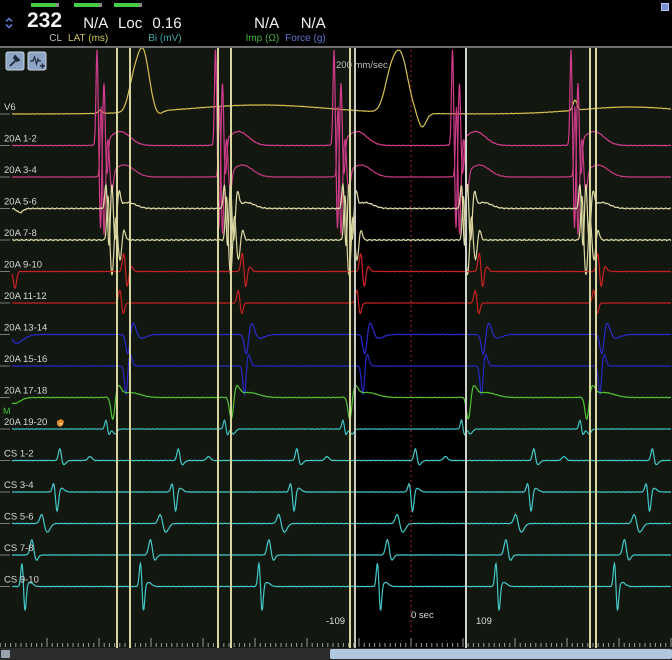 The width and height of the screenshot is (672, 660). What do you see at coordinates (26, 391) in the screenshot?
I see `channel-label: 20A 17-18` at bounding box center [26, 391].